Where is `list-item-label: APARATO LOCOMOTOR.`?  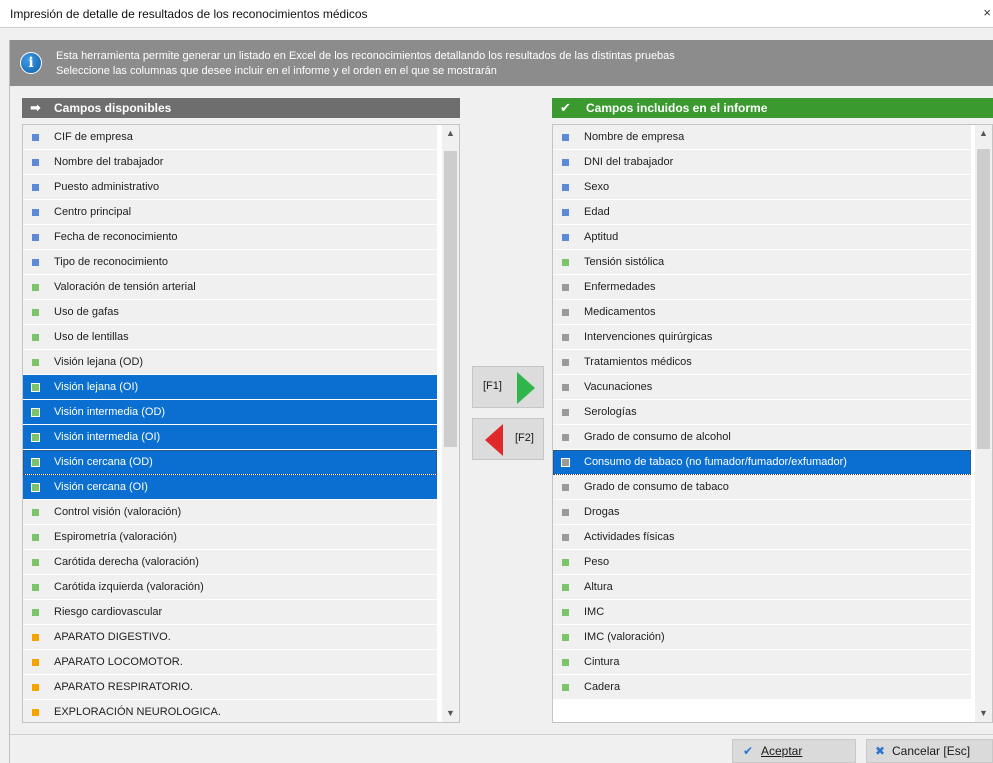
list-item-label: APARATO LOCOMOTOR. is located at coordinates (118, 662).